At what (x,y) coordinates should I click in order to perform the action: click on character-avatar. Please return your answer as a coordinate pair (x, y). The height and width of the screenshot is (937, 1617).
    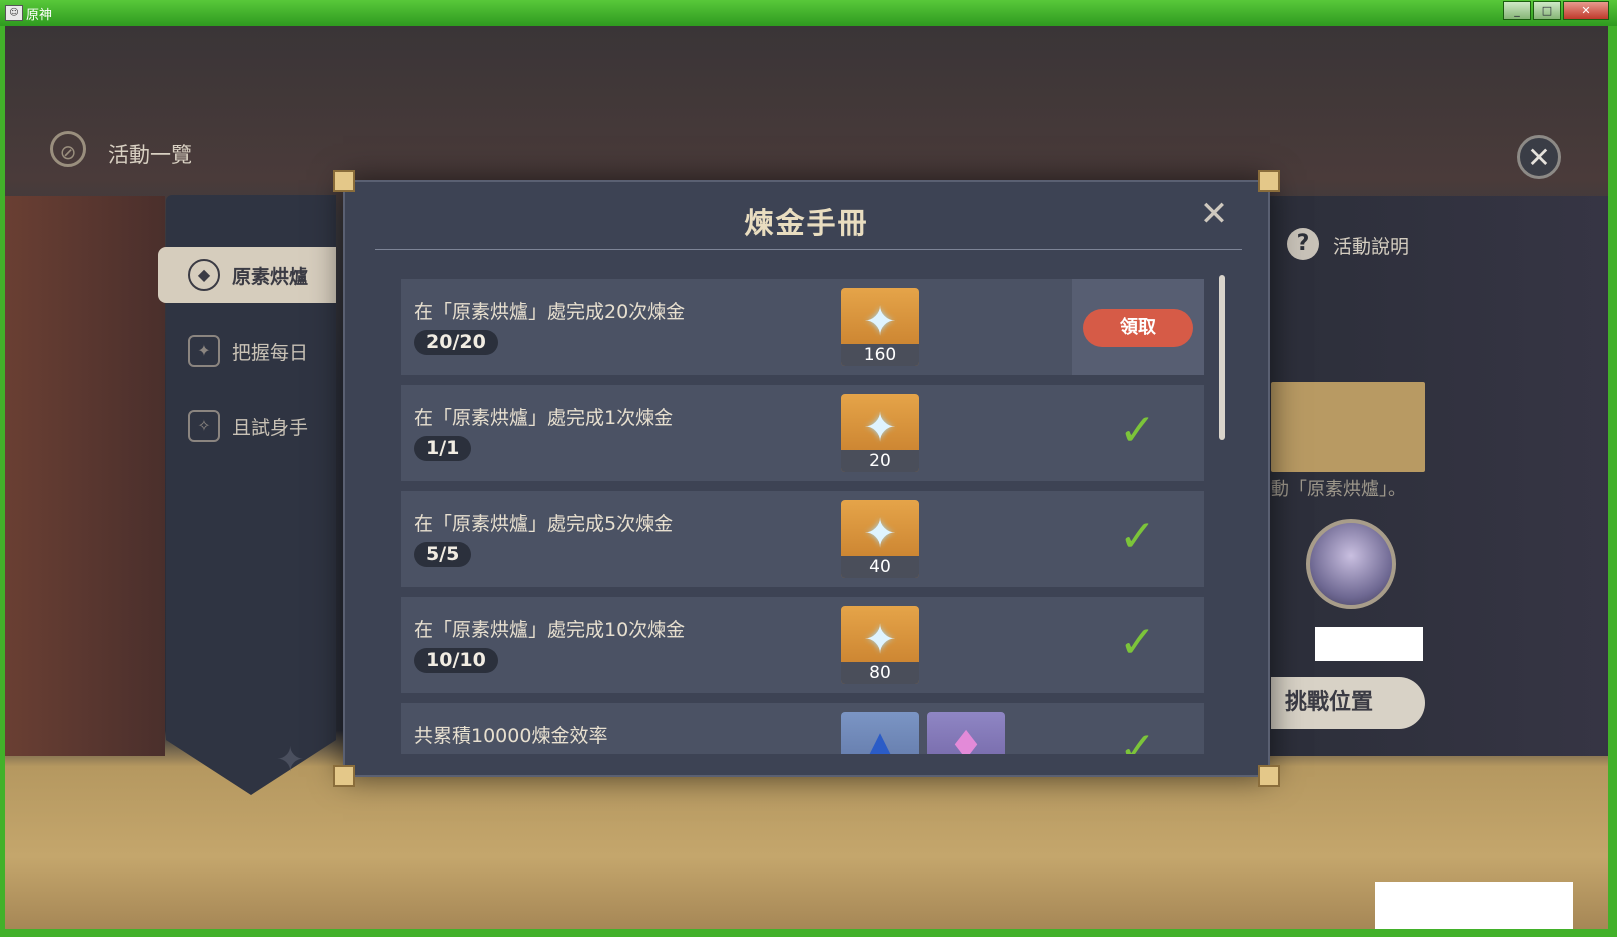
    Looking at the image, I should click on (1351, 564).